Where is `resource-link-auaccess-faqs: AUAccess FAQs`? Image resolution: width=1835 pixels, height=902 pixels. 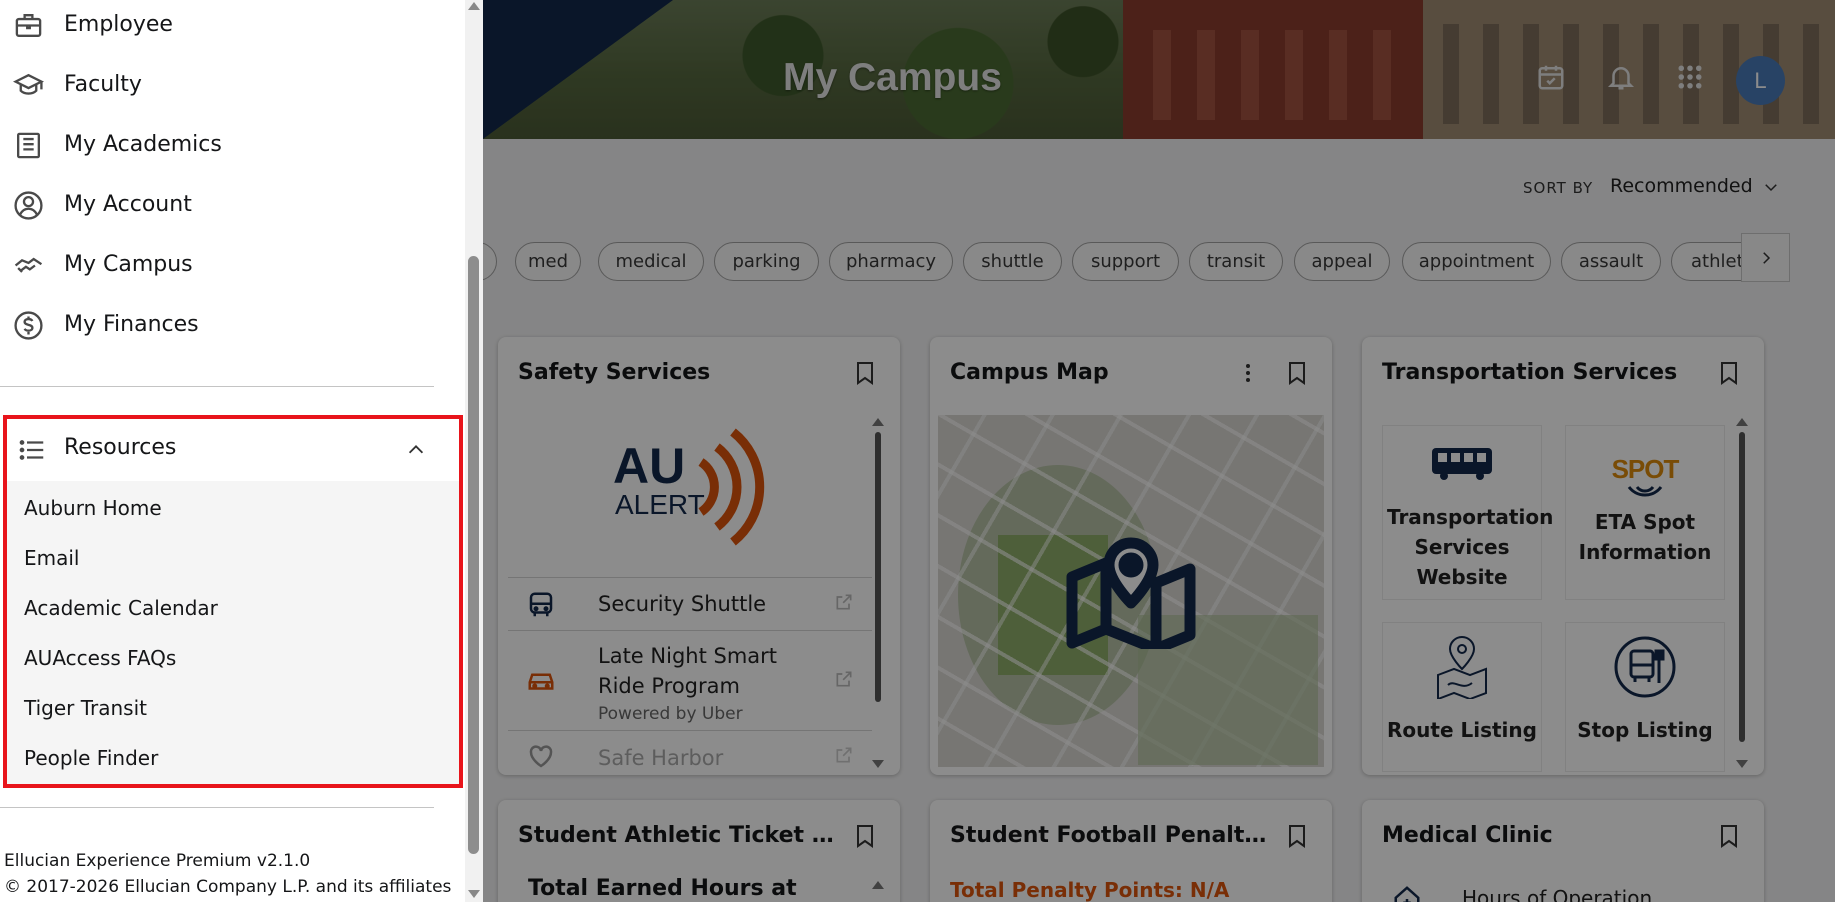
resource-link-auaccess-faqs: AUAccess FAQs is located at coordinates (100, 658).